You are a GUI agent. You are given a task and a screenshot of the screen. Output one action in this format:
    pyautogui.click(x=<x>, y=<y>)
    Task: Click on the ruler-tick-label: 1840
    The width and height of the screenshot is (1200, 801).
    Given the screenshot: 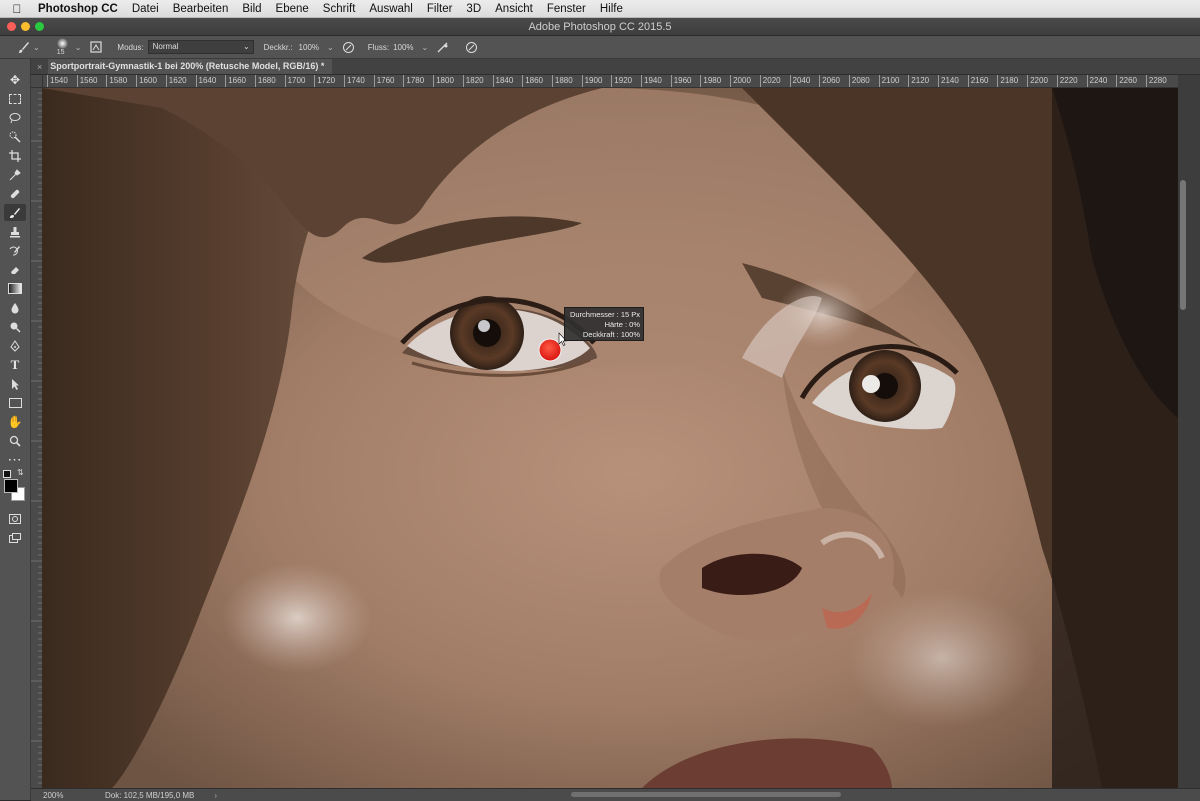 What is the action you would take?
    pyautogui.click(x=502, y=81)
    